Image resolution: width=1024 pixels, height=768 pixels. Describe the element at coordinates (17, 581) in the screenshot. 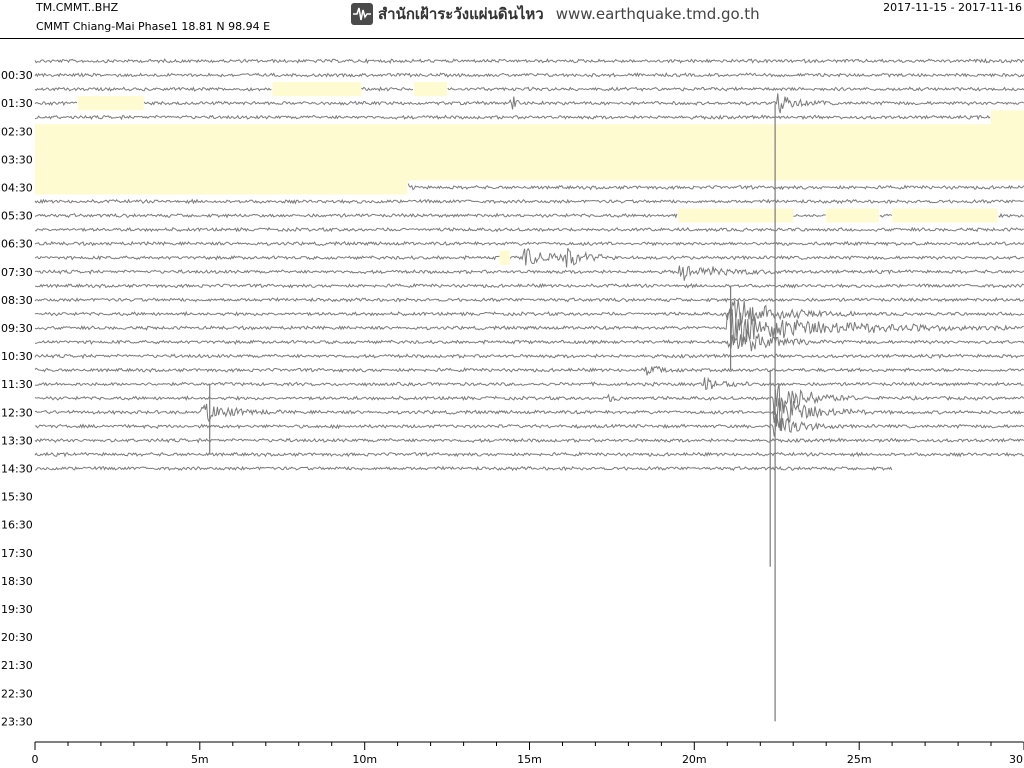

I see `y-tick-label-18: 18:30` at that location.